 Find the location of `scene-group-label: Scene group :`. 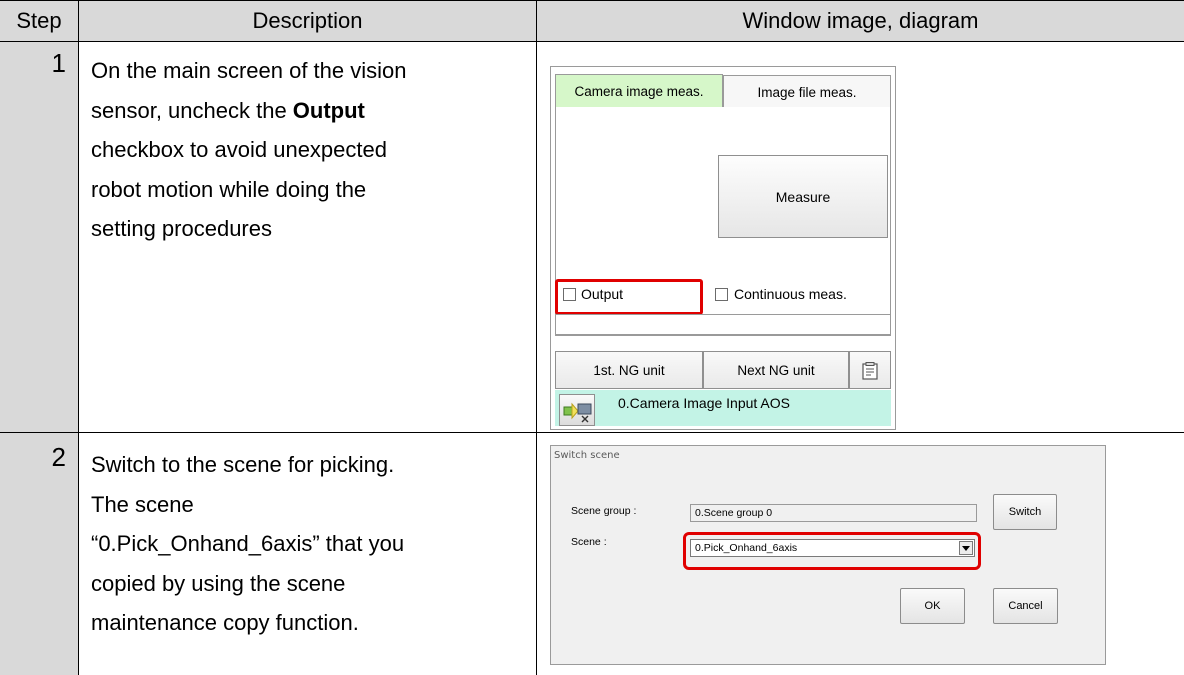

scene-group-label: Scene group : is located at coordinates (604, 511).